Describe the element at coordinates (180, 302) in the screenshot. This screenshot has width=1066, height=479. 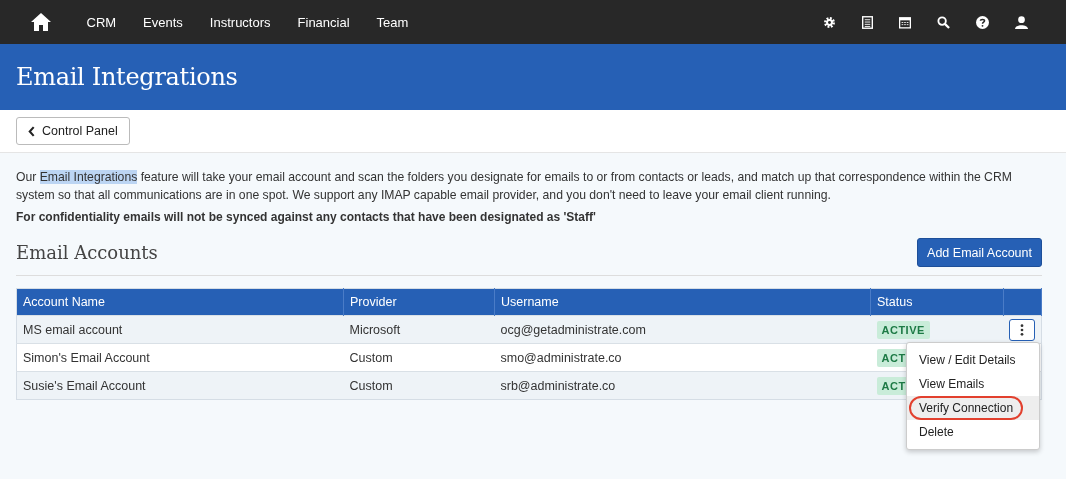
I see `column-header: Account Name` at that location.